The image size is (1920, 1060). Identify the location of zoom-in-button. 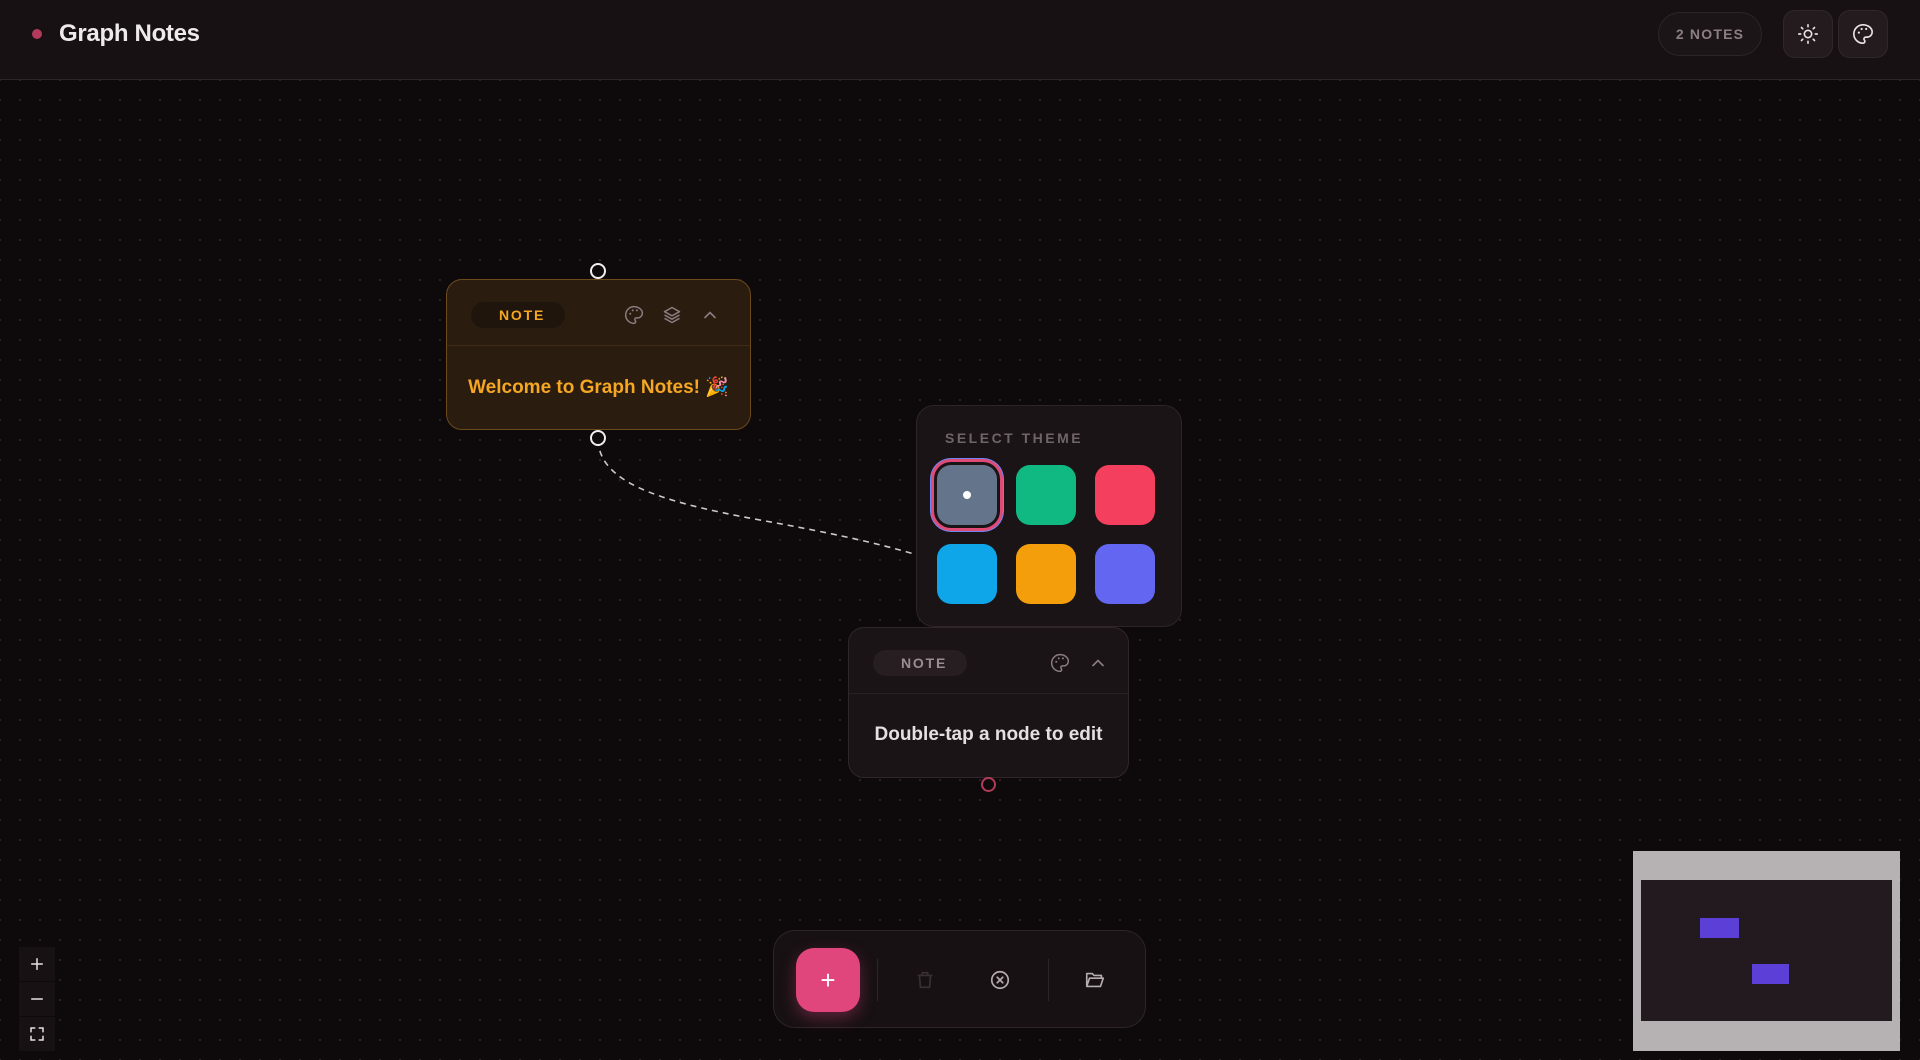
(37, 964).